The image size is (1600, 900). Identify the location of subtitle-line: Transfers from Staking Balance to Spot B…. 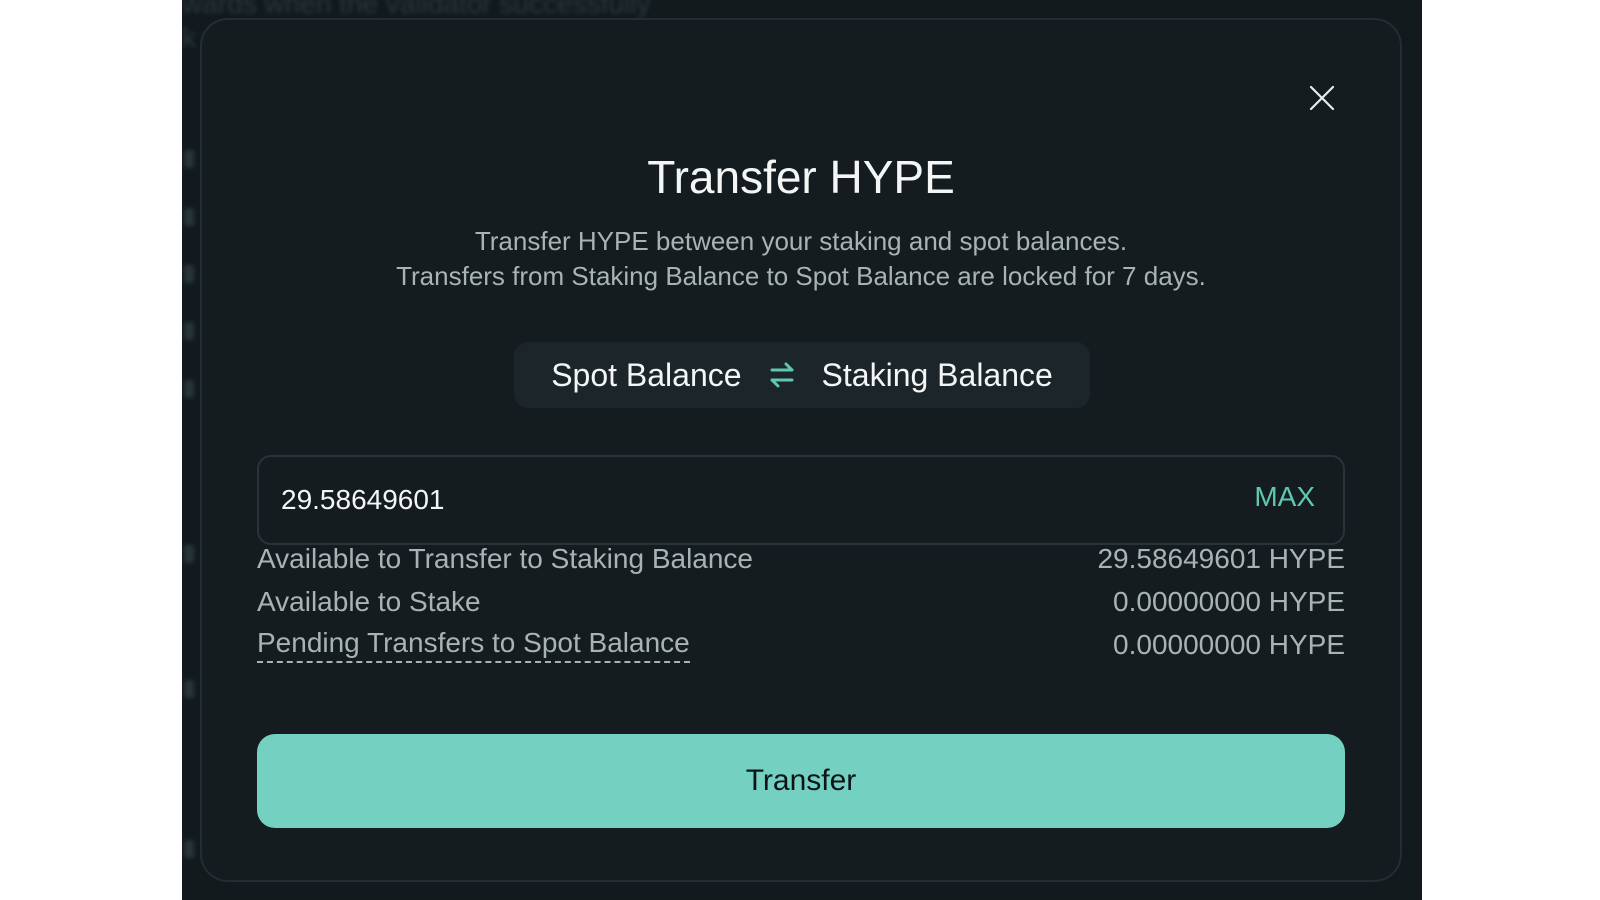
(801, 276).